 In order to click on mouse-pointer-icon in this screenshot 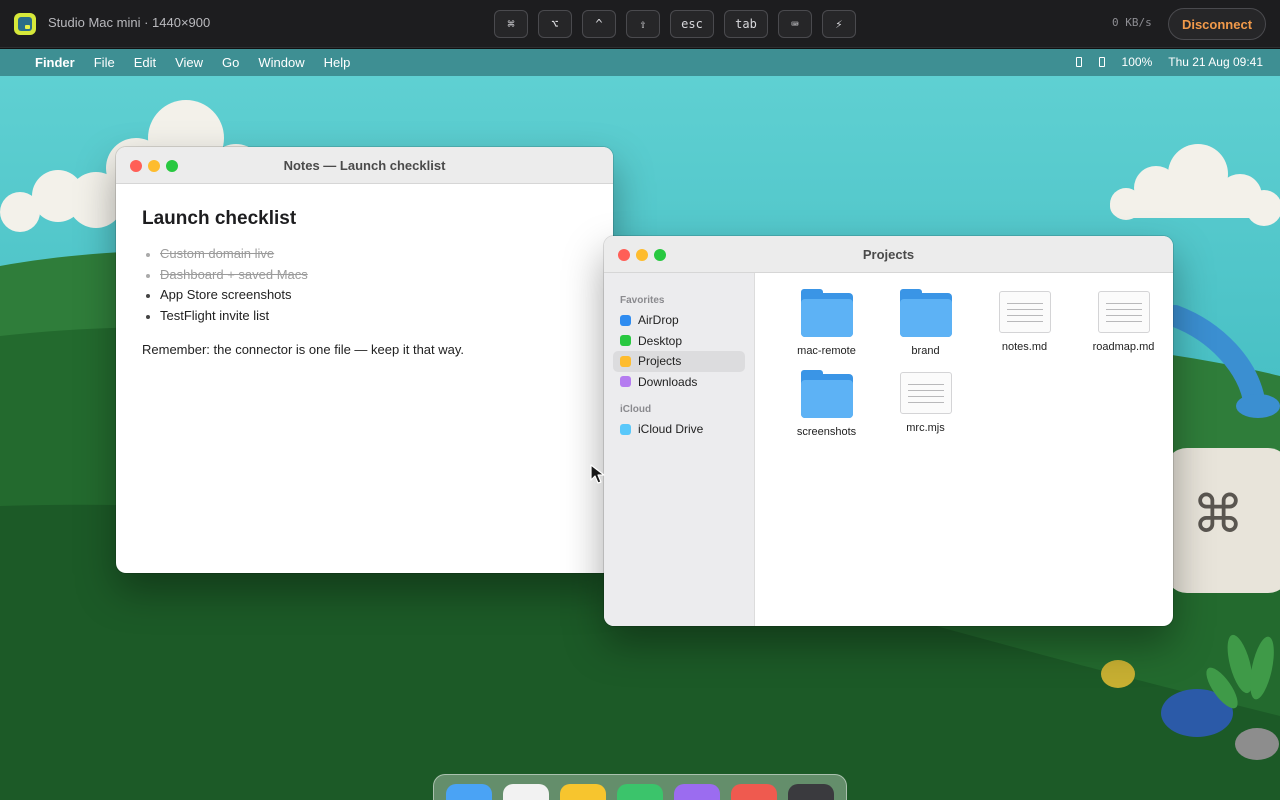, I will do `click(597, 474)`.